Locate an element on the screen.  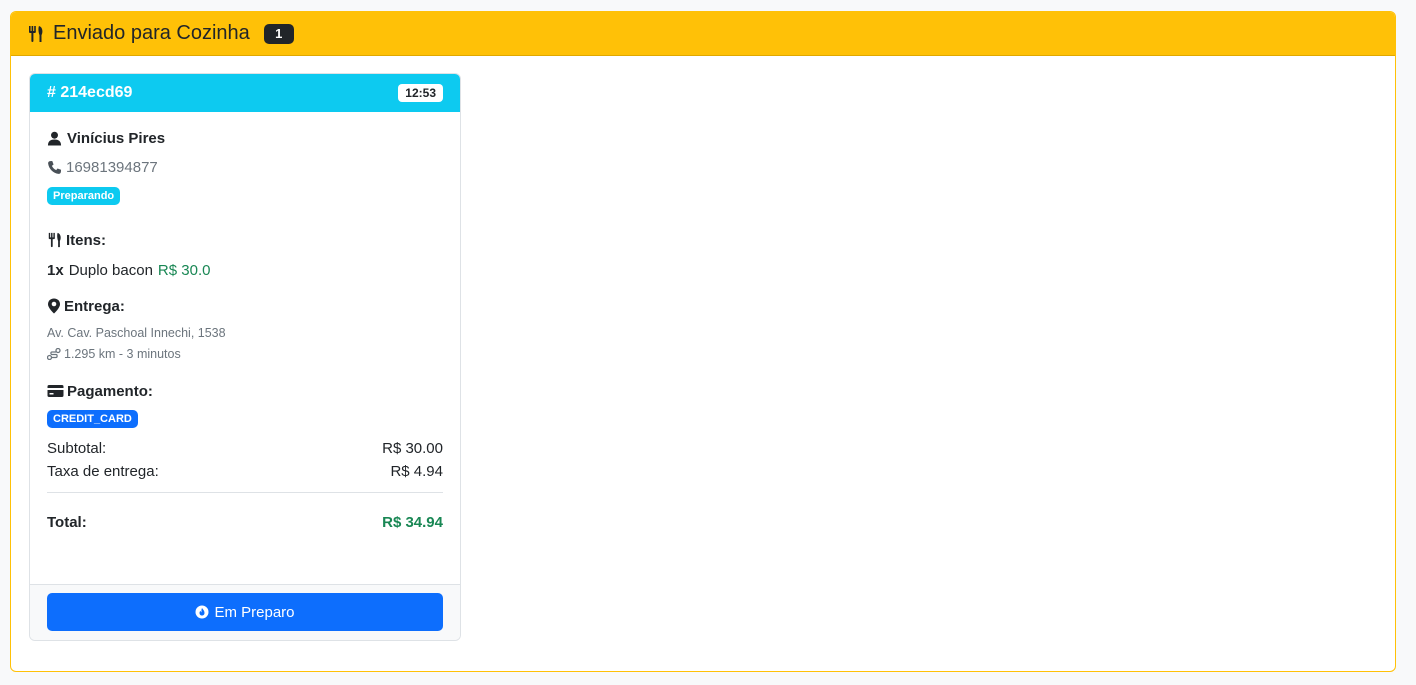
delivery-fee-label: Taxa de entrega: is located at coordinates (103, 471).